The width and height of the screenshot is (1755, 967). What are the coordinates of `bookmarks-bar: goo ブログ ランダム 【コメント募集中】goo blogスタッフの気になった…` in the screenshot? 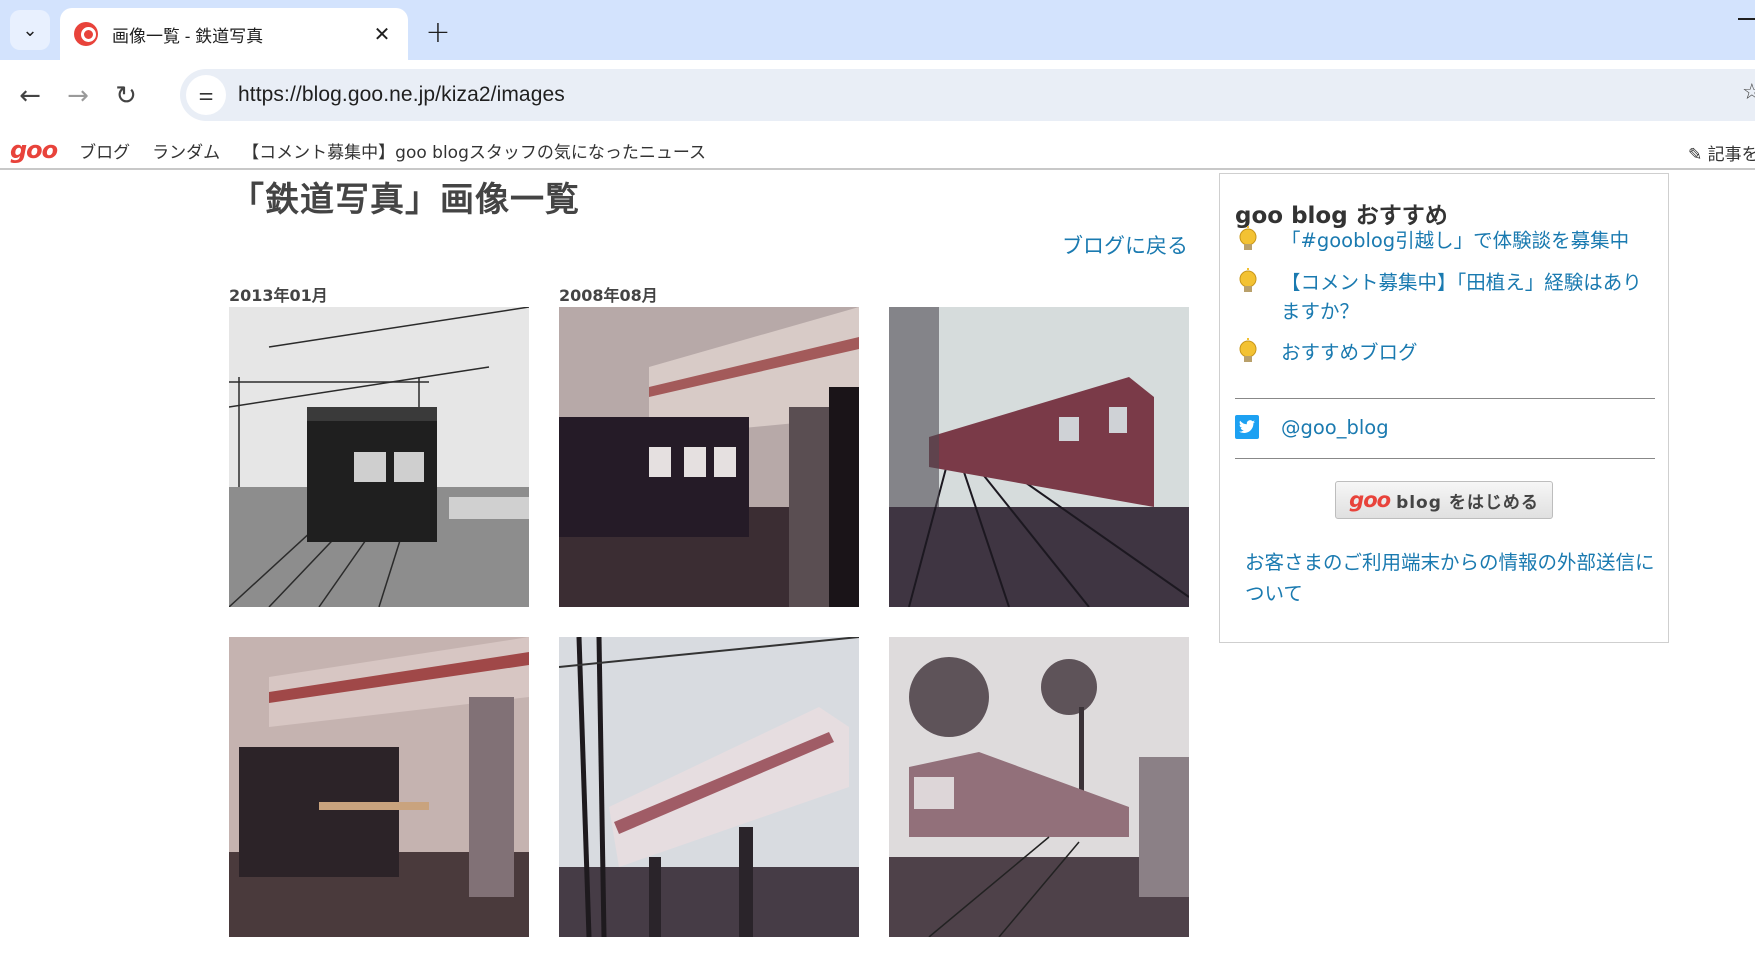 It's located at (877, 151).